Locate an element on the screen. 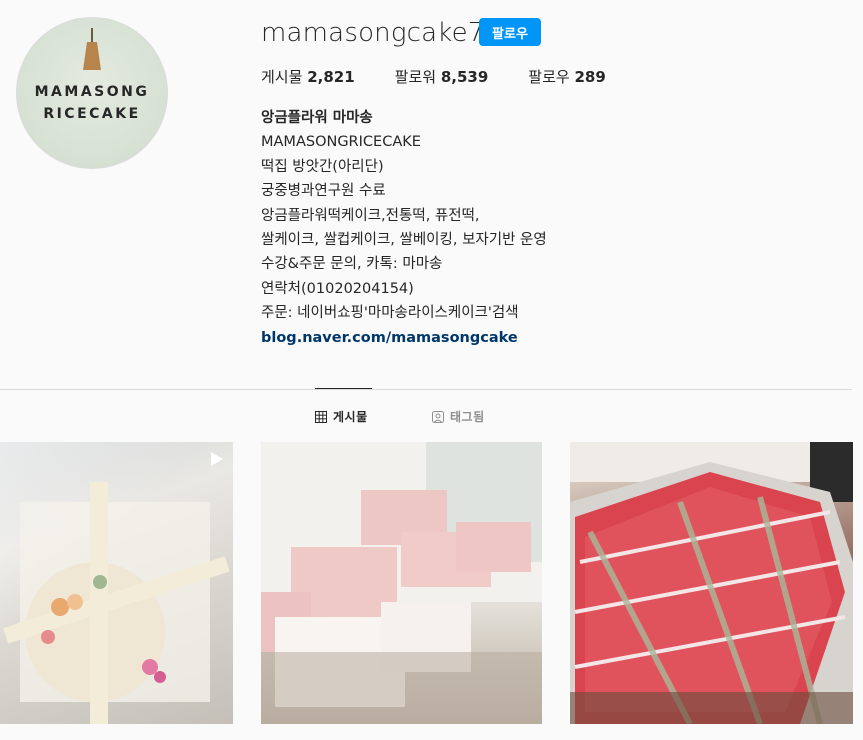  tabs-divider is located at coordinates (426, 389).